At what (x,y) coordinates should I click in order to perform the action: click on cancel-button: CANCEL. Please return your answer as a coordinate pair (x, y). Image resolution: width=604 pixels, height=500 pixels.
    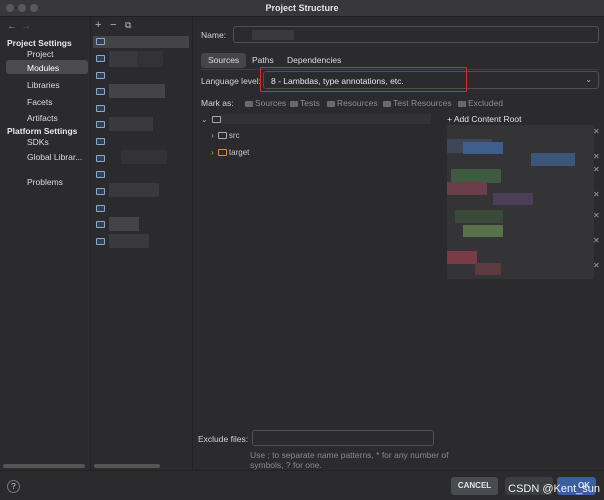
    Looking at the image, I should click on (474, 486).